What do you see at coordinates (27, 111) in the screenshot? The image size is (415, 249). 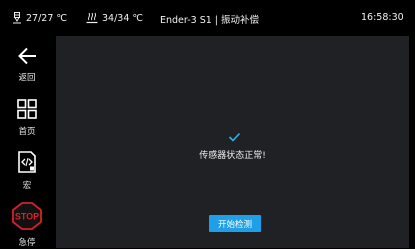 I see `home-grid-icon` at bounding box center [27, 111].